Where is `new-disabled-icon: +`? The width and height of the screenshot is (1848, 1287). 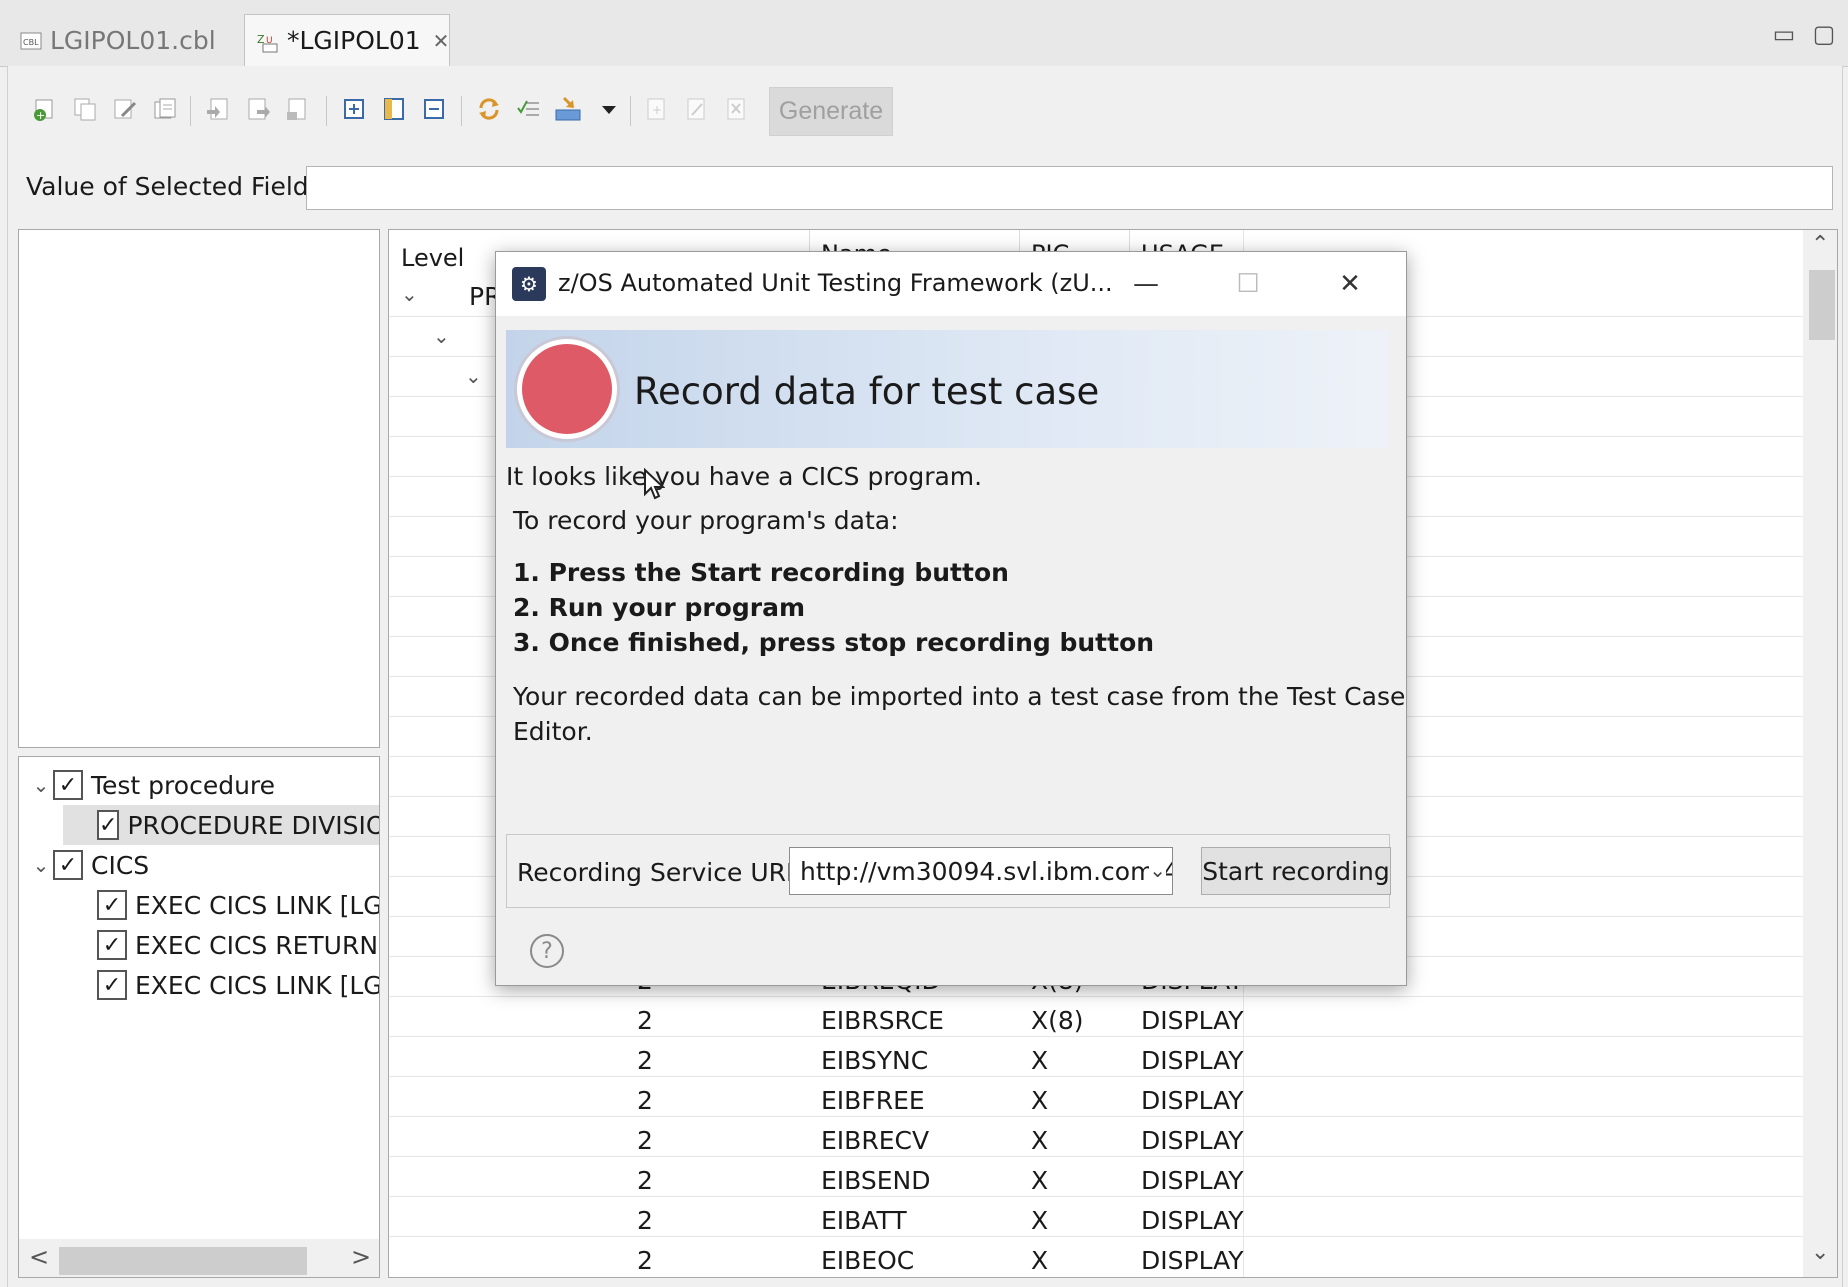
new-disabled-icon: + is located at coordinates (657, 109).